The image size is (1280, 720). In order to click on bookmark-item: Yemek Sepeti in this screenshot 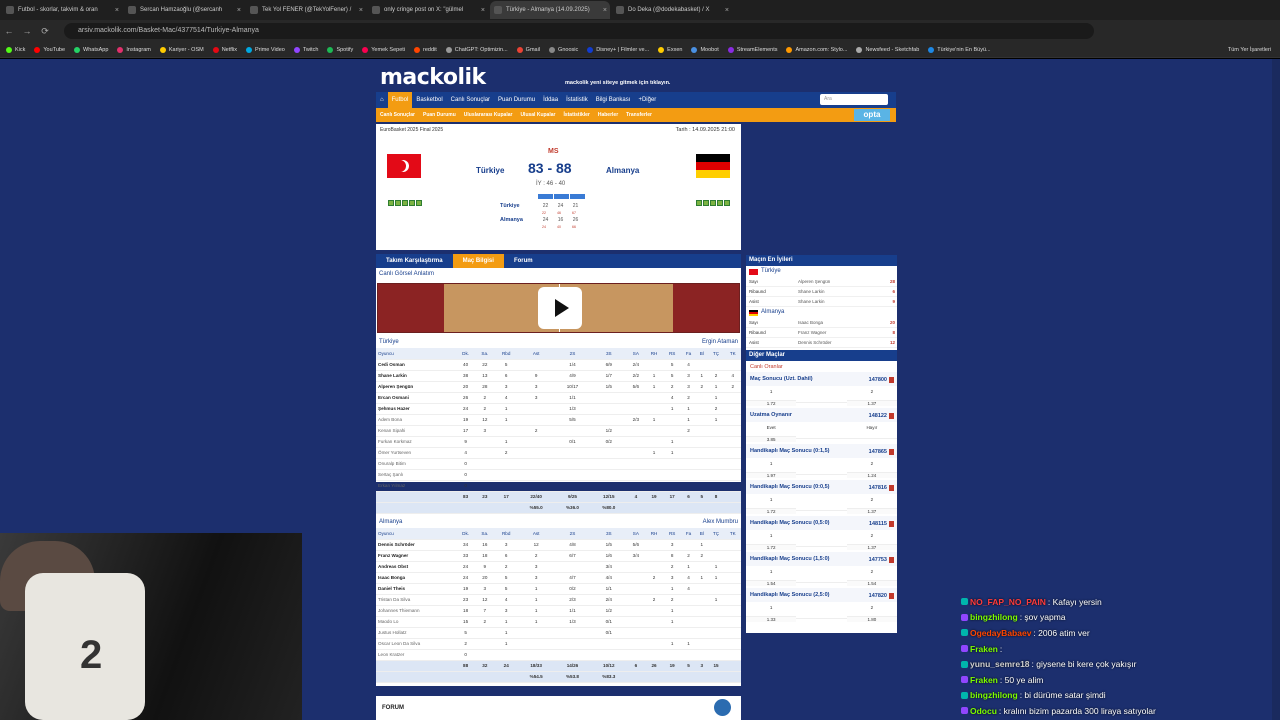, I will do `click(383, 49)`.